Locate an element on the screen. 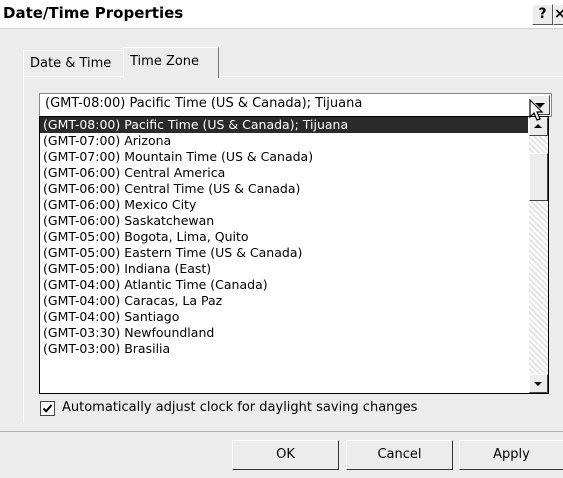  timezone-option: (GMT-07:00) Mountain Time (US & Canada) is located at coordinates (284, 157).